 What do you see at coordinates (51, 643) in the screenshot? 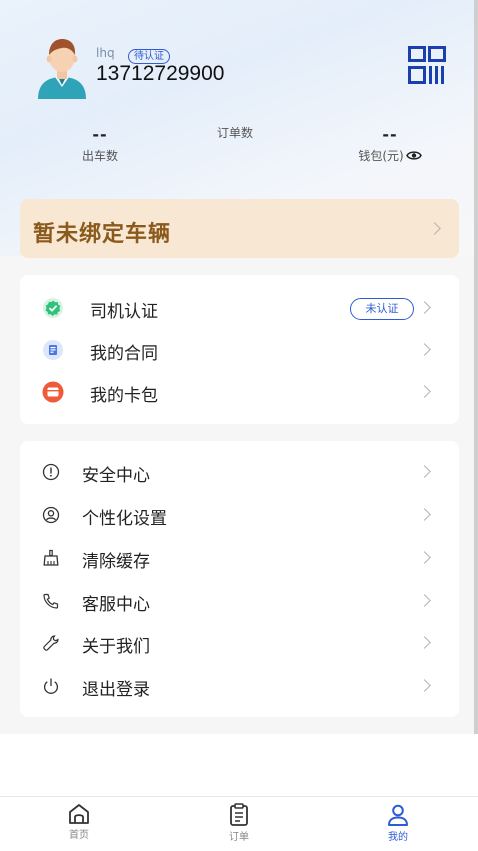
I see `wrench-icon` at bounding box center [51, 643].